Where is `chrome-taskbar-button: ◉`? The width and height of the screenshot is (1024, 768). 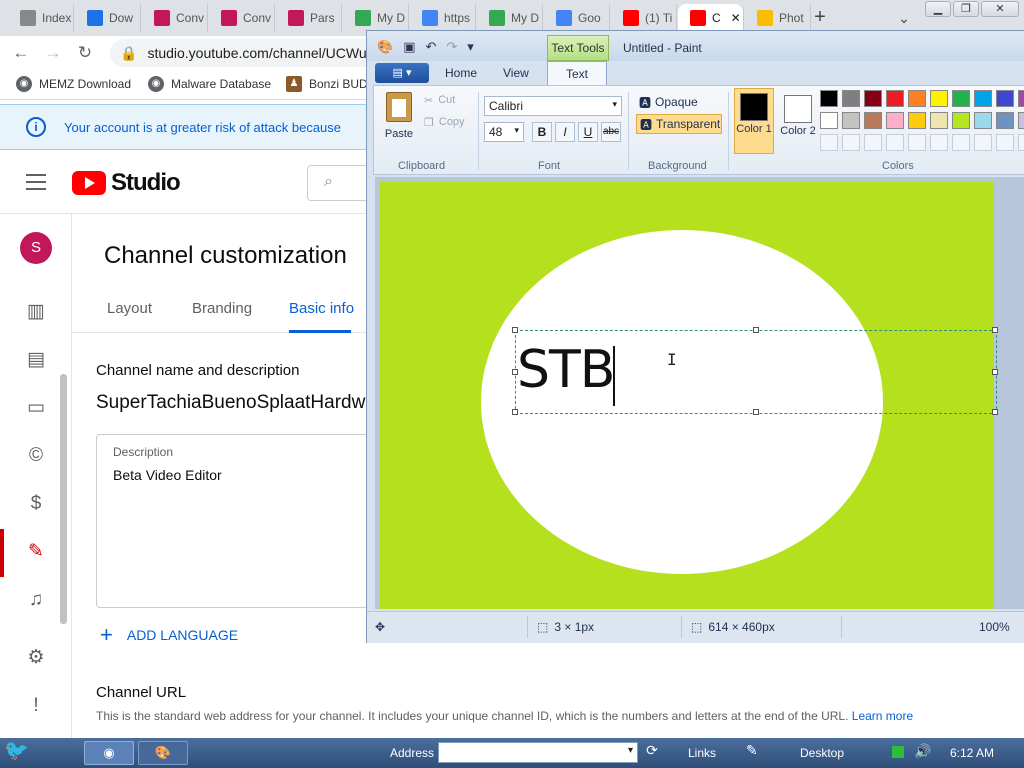
chrome-taskbar-button: ◉ is located at coordinates (109, 753).